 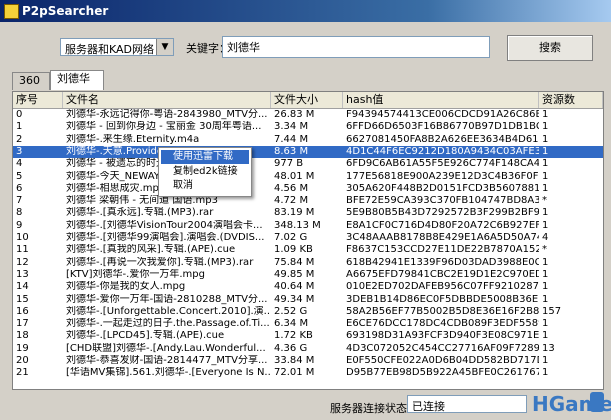 I want to click on cell-index: 18, so click(x=22, y=336).